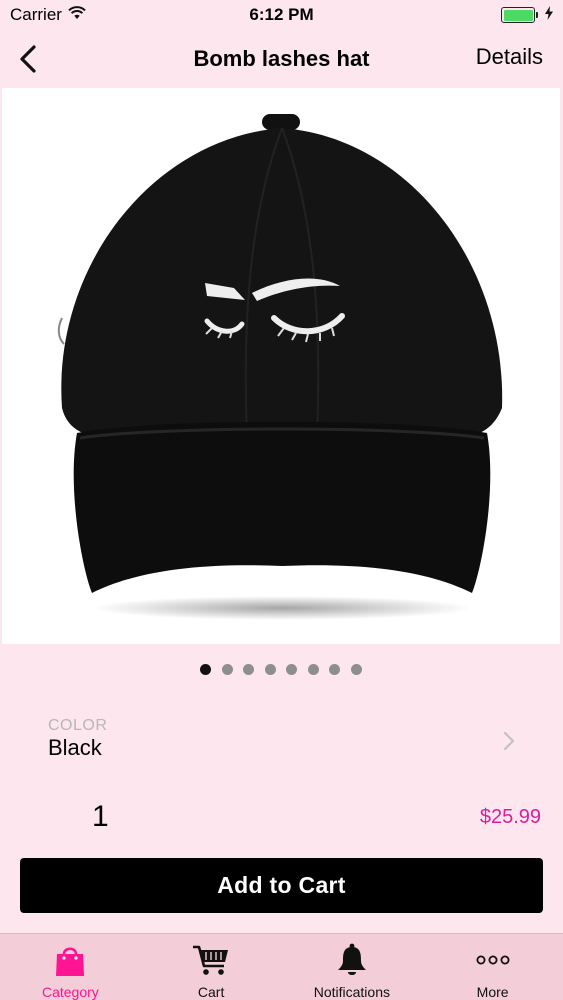 This screenshot has width=563, height=1000. Describe the element at coordinates (509, 741) in the screenshot. I see `chevron-right-icon` at that location.